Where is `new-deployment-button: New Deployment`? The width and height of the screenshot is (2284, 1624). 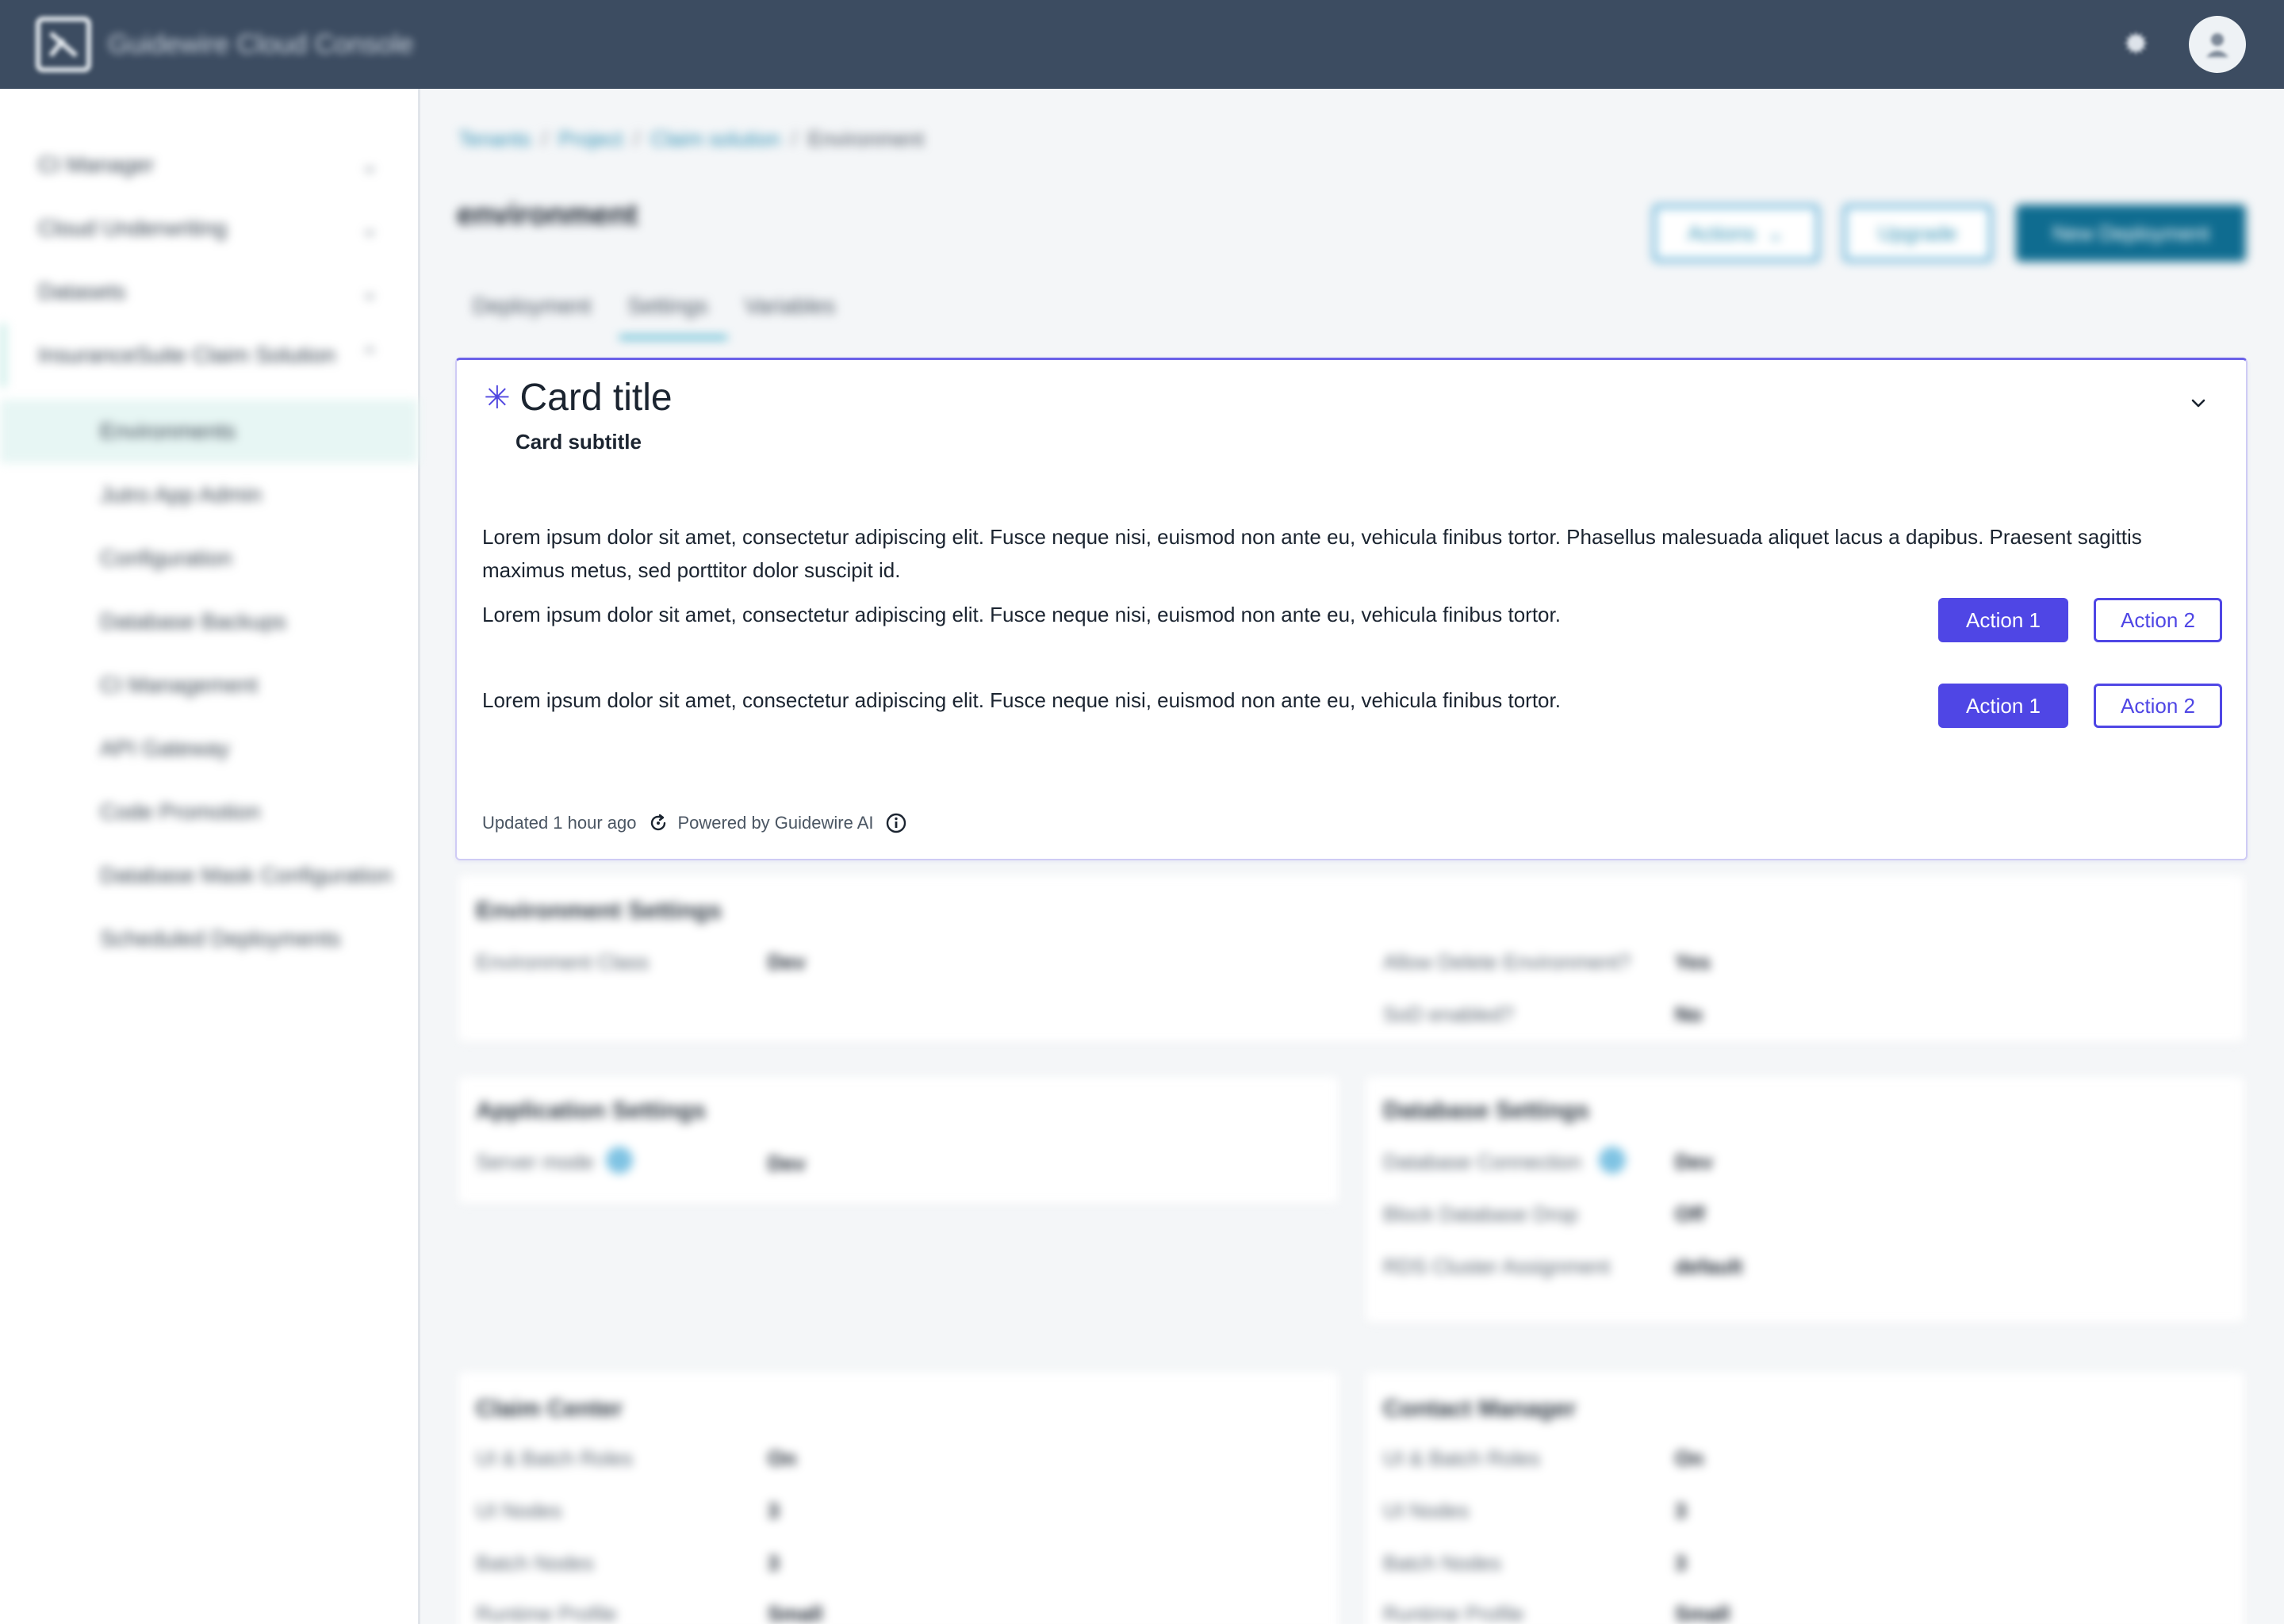 new-deployment-button: New Deployment is located at coordinates (2131, 234).